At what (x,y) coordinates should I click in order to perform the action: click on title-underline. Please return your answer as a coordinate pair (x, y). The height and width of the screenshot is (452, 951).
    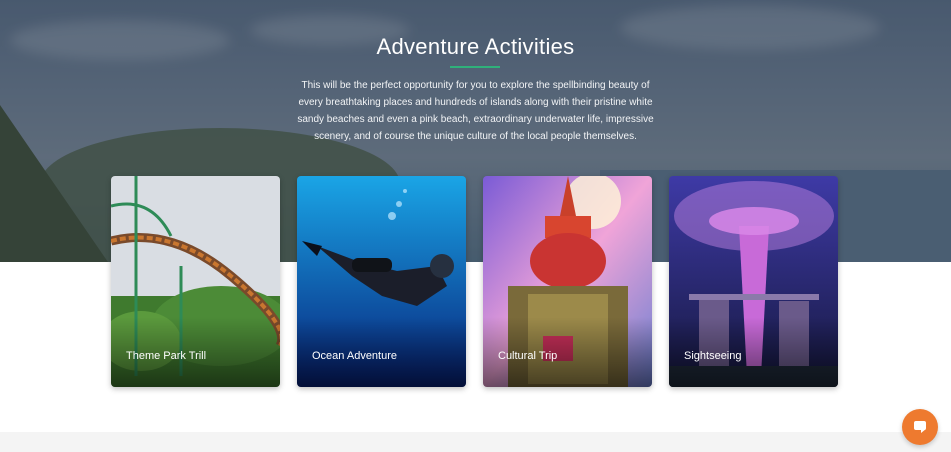
    Looking at the image, I should click on (475, 67).